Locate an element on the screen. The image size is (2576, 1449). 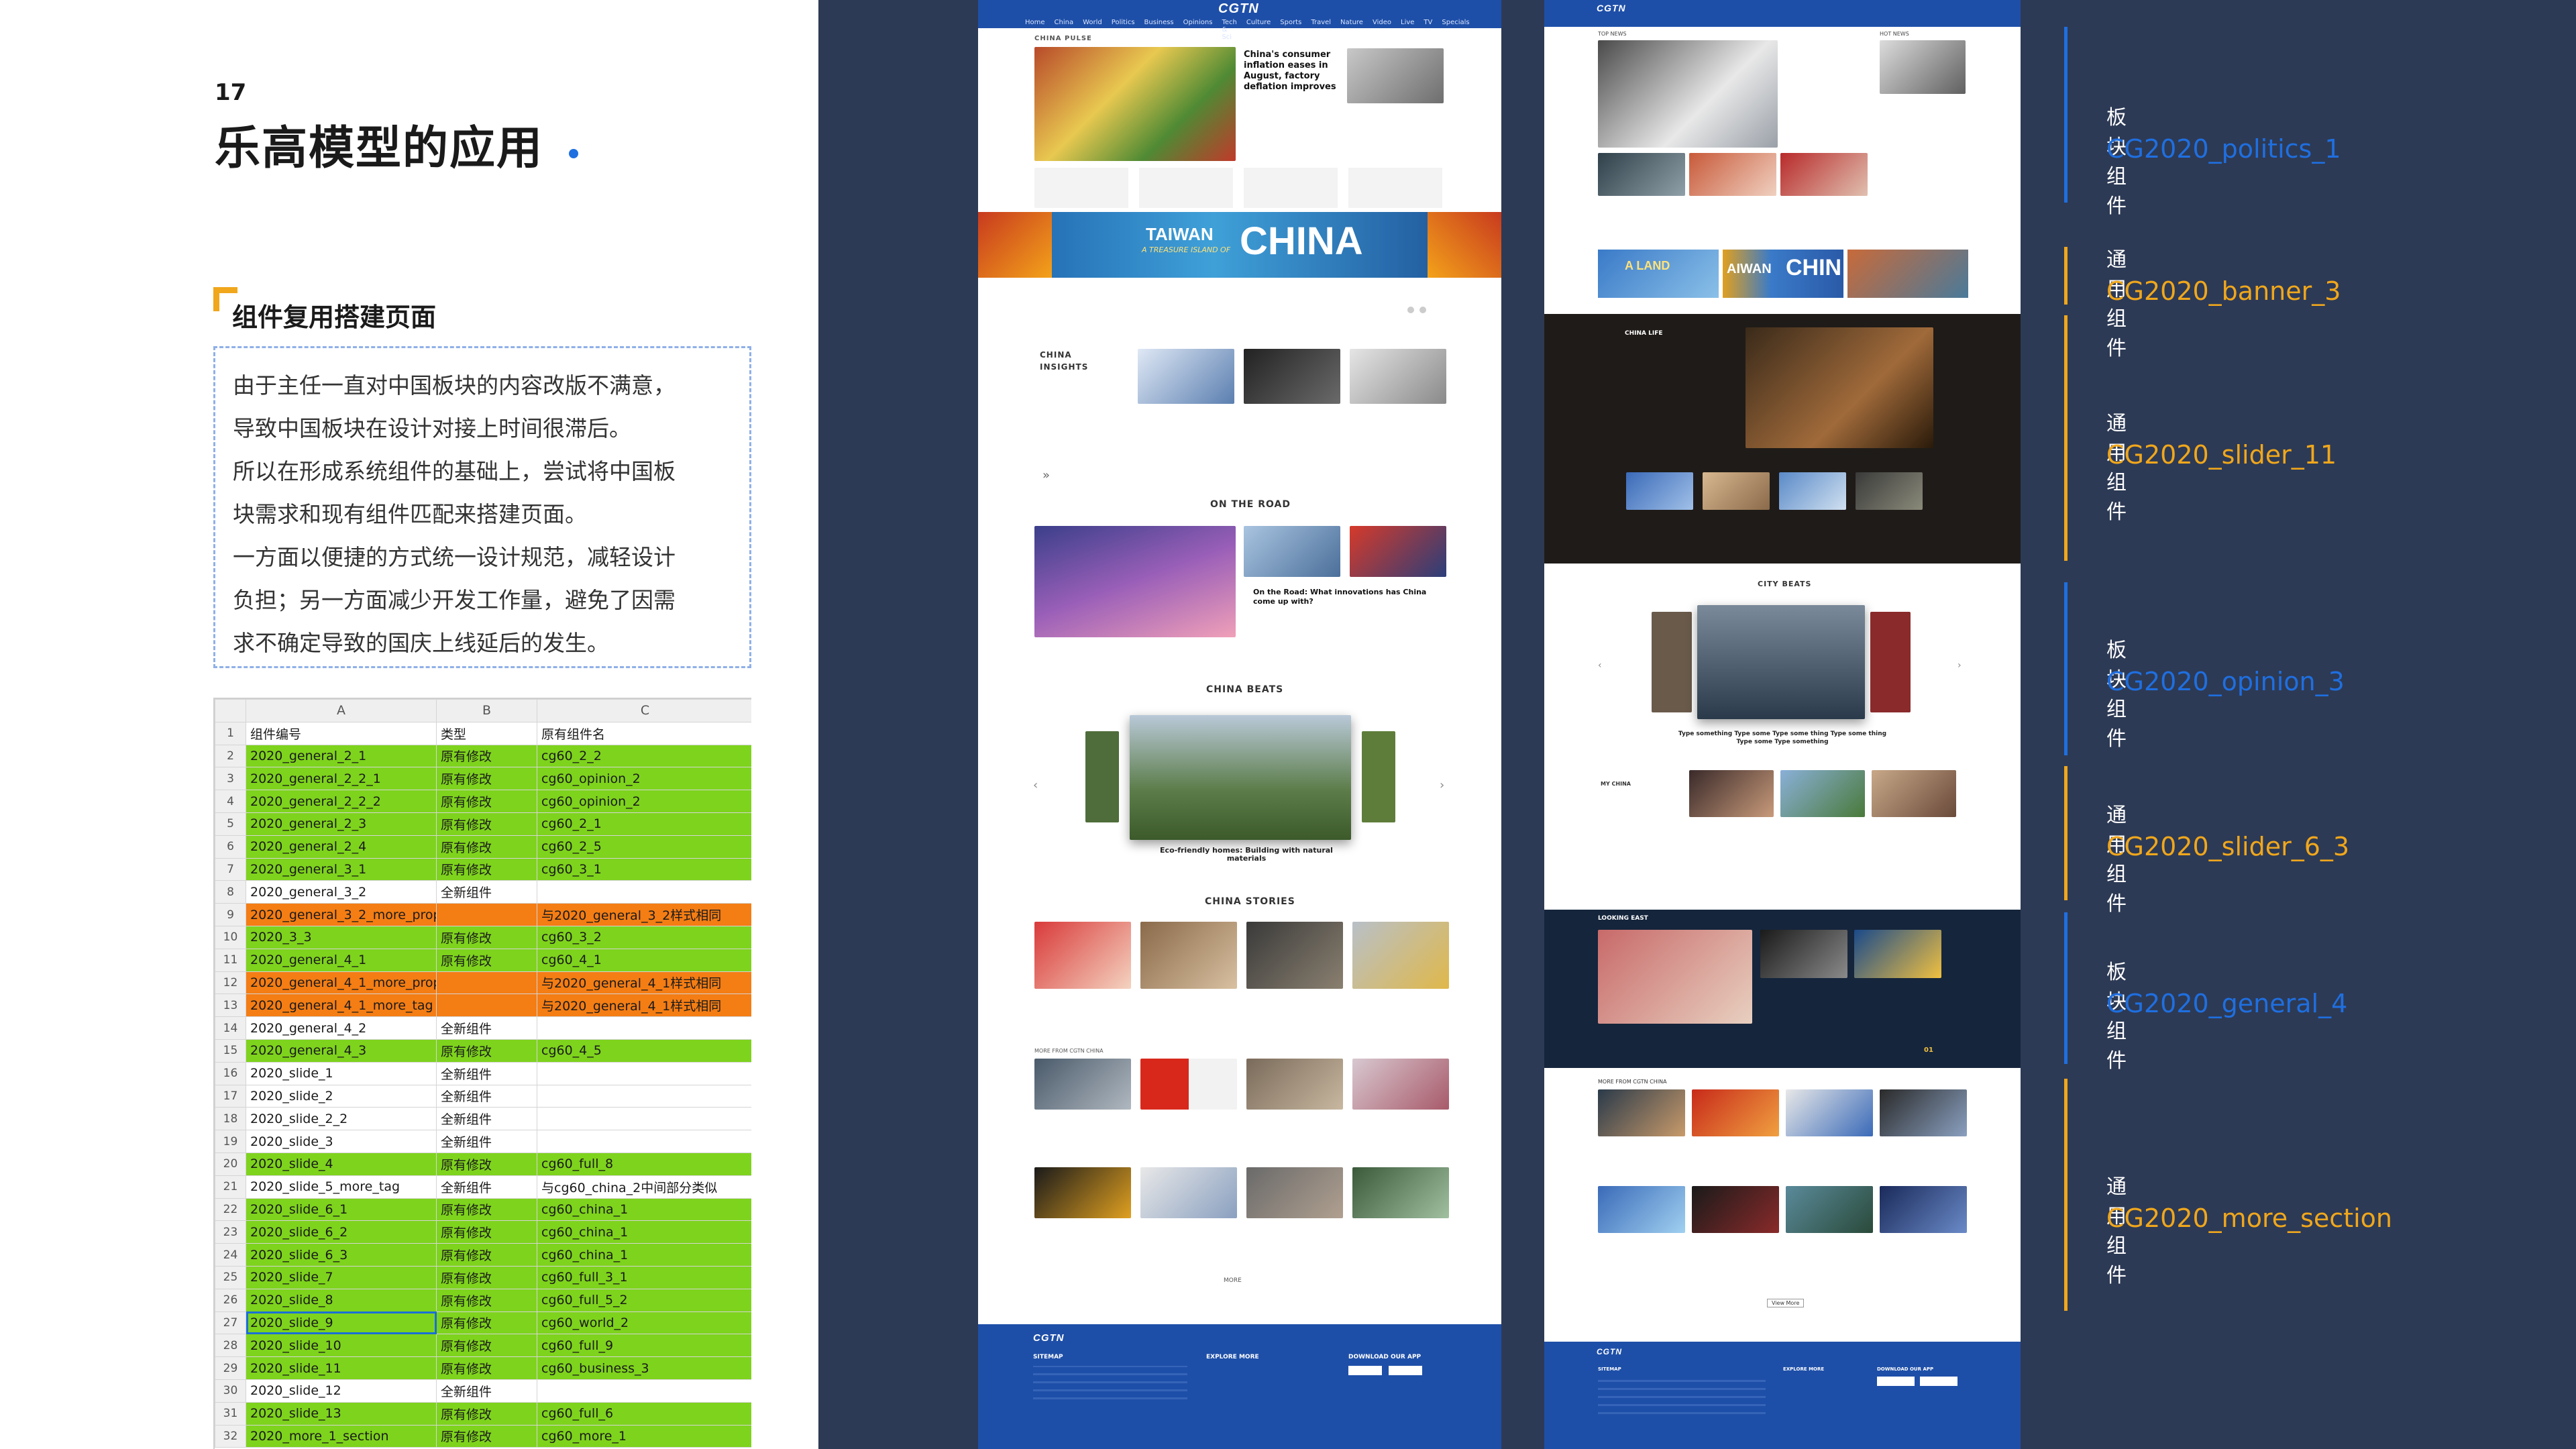
google-play-button is located at coordinates (1405, 1370).